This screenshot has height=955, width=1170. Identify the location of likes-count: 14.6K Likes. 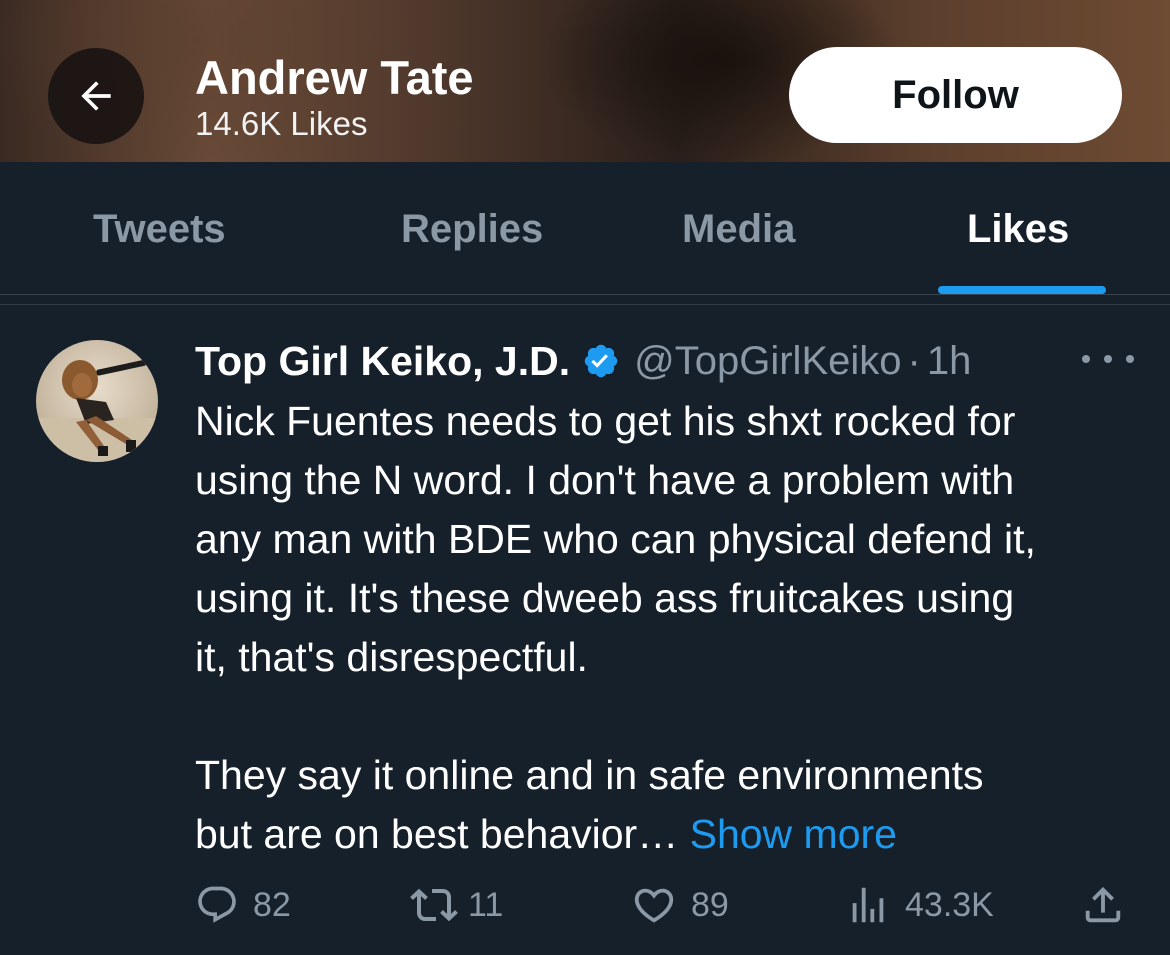
(281, 123).